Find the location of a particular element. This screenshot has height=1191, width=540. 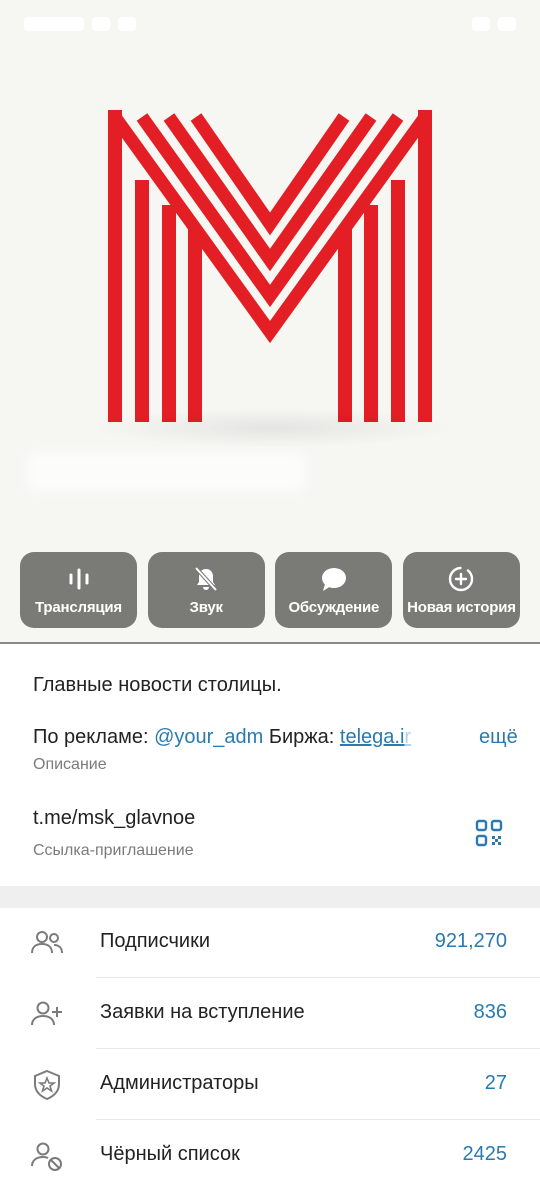

sound-button: Звук is located at coordinates (206, 590).